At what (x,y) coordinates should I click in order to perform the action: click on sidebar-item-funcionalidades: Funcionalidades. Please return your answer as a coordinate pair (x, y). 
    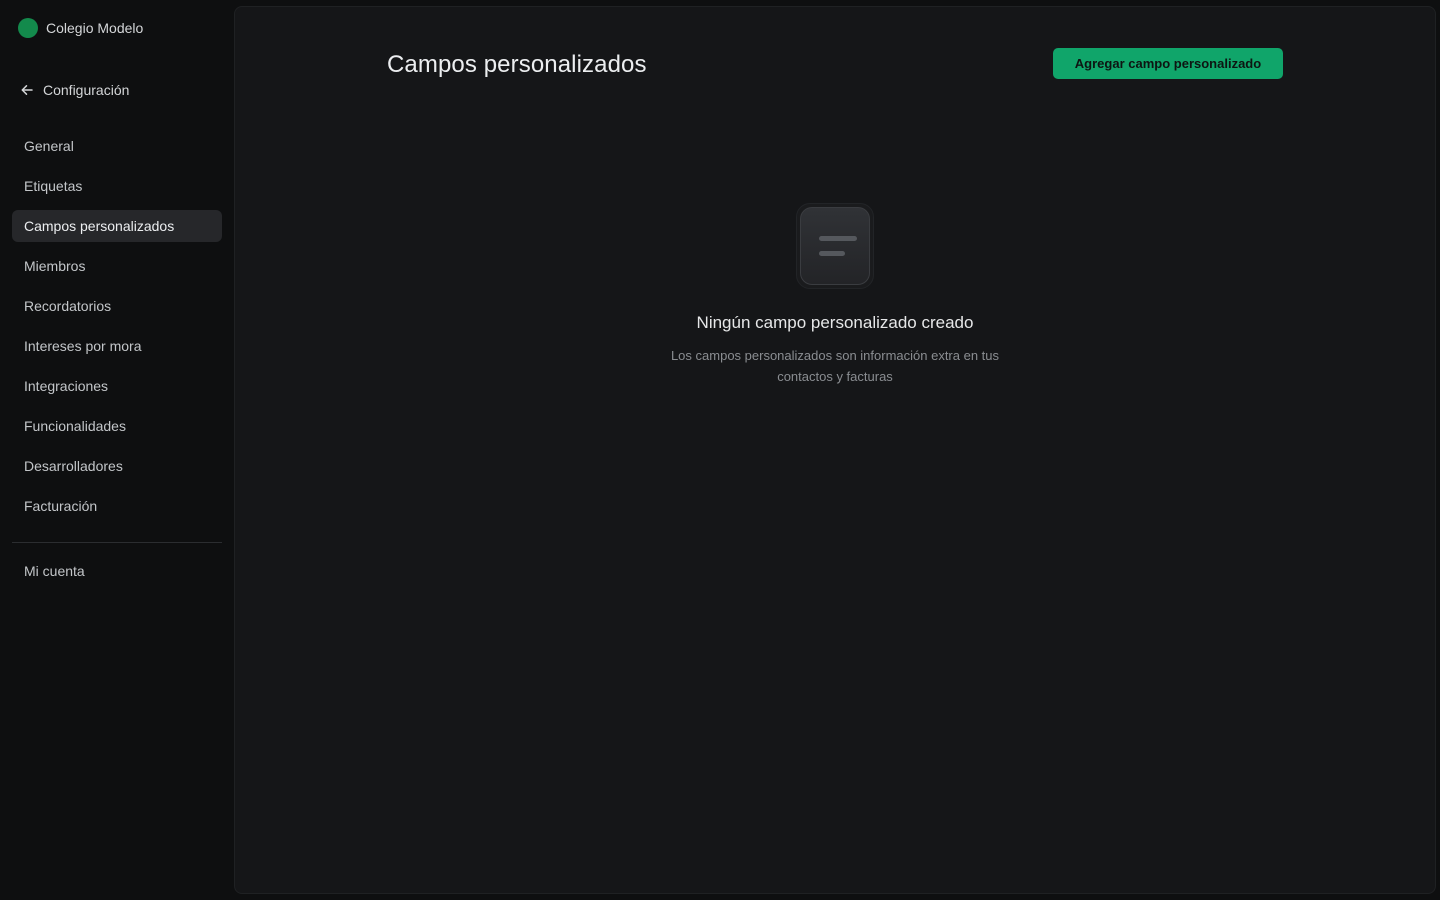
    Looking at the image, I should click on (117, 426).